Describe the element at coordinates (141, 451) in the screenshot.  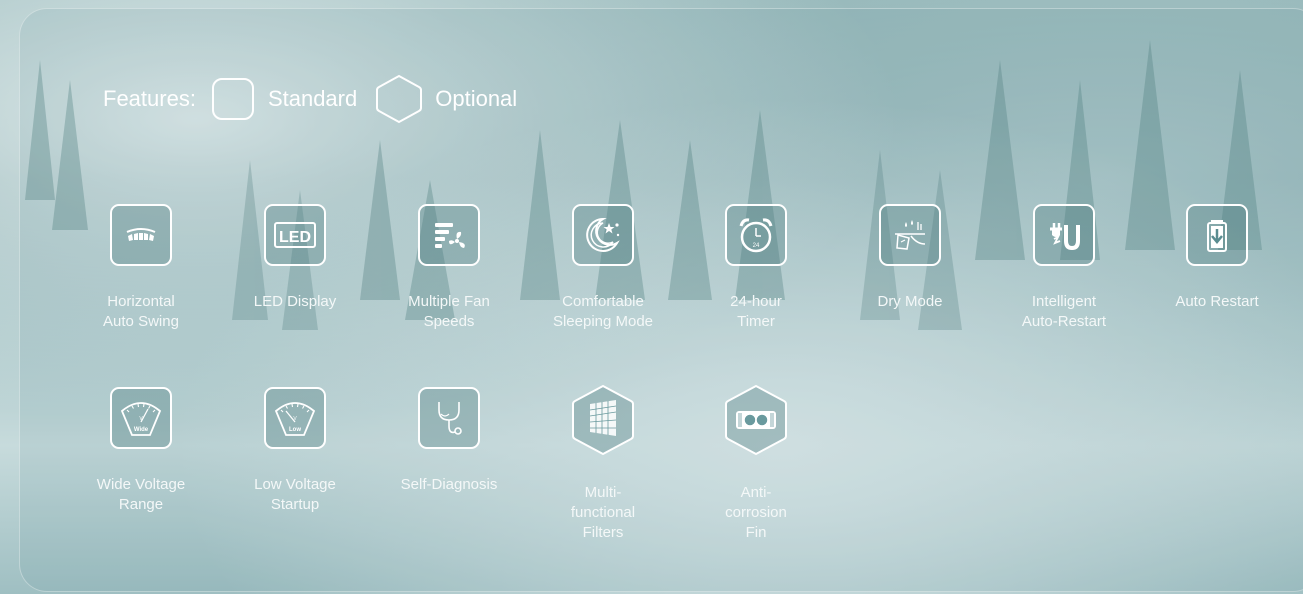
I see `feature-wide-voltage-range: V Wide Wide Voltage Range` at that location.